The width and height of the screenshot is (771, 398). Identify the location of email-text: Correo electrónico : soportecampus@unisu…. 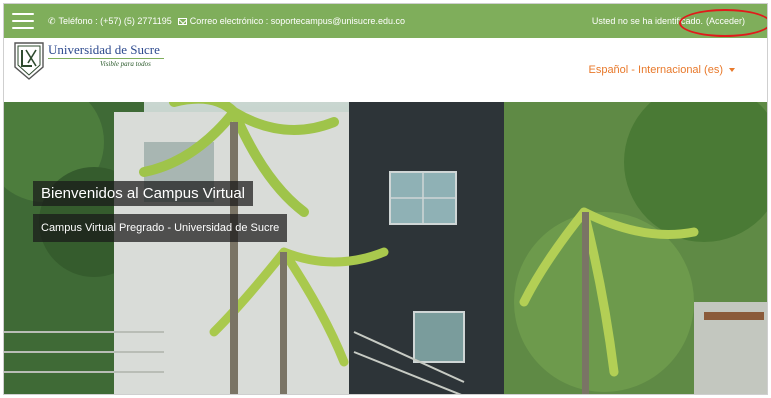
(297, 21).